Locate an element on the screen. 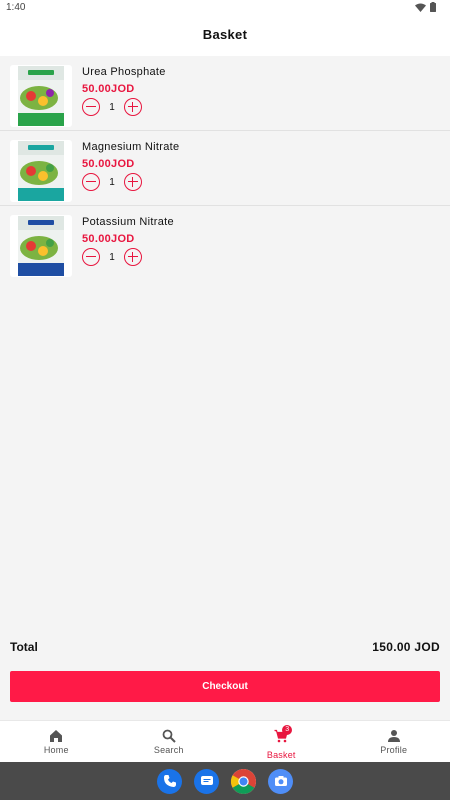  home-icon is located at coordinates (56, 736).